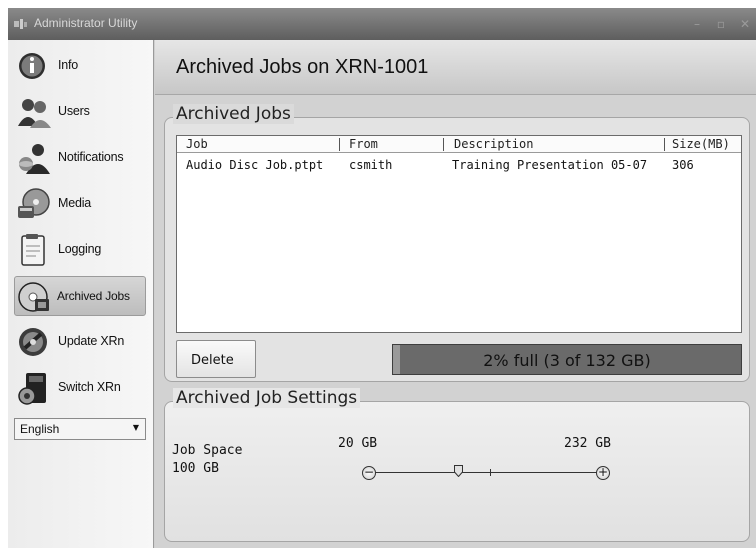 The width and height of the screenshot is (756, 548). I want to click on sidebar-item-users: Users, so click(80, 112).